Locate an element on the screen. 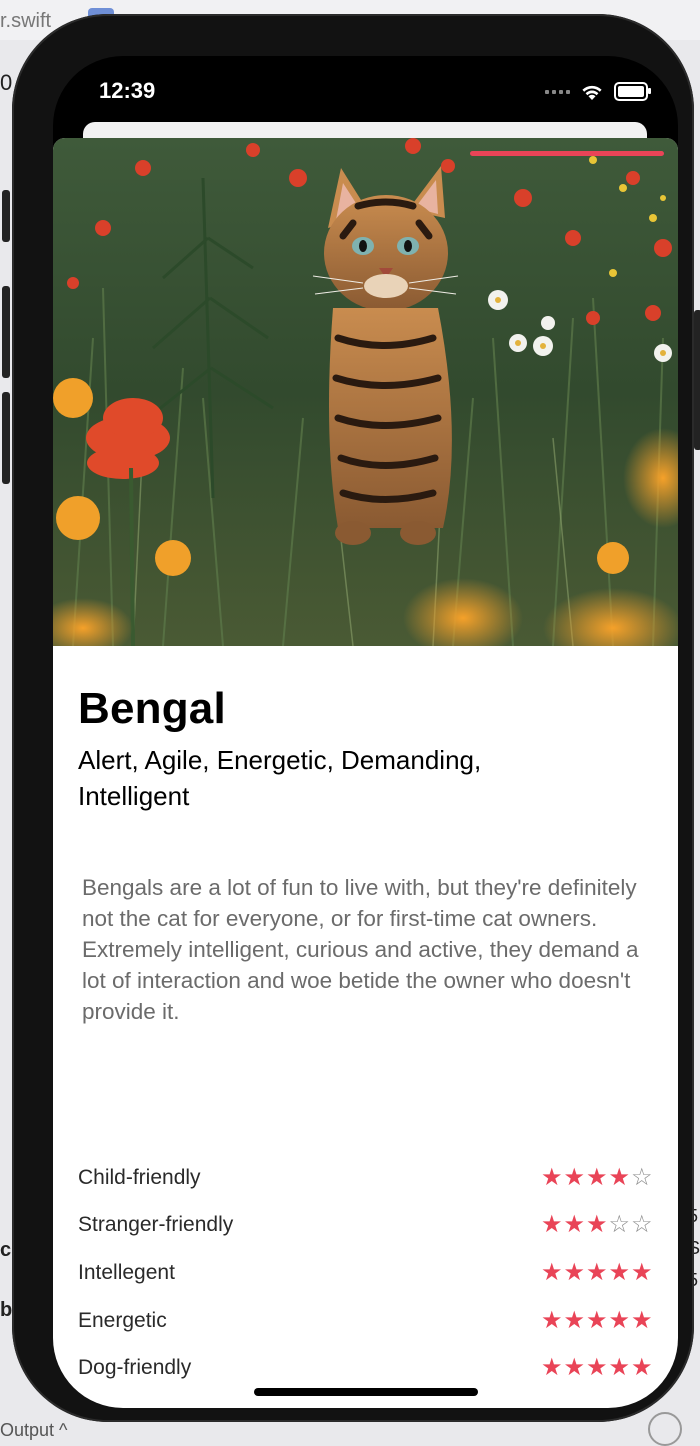 This screenshot has height=1446, width=700. breed-name: Bengal is located at coordinates (152, 708).